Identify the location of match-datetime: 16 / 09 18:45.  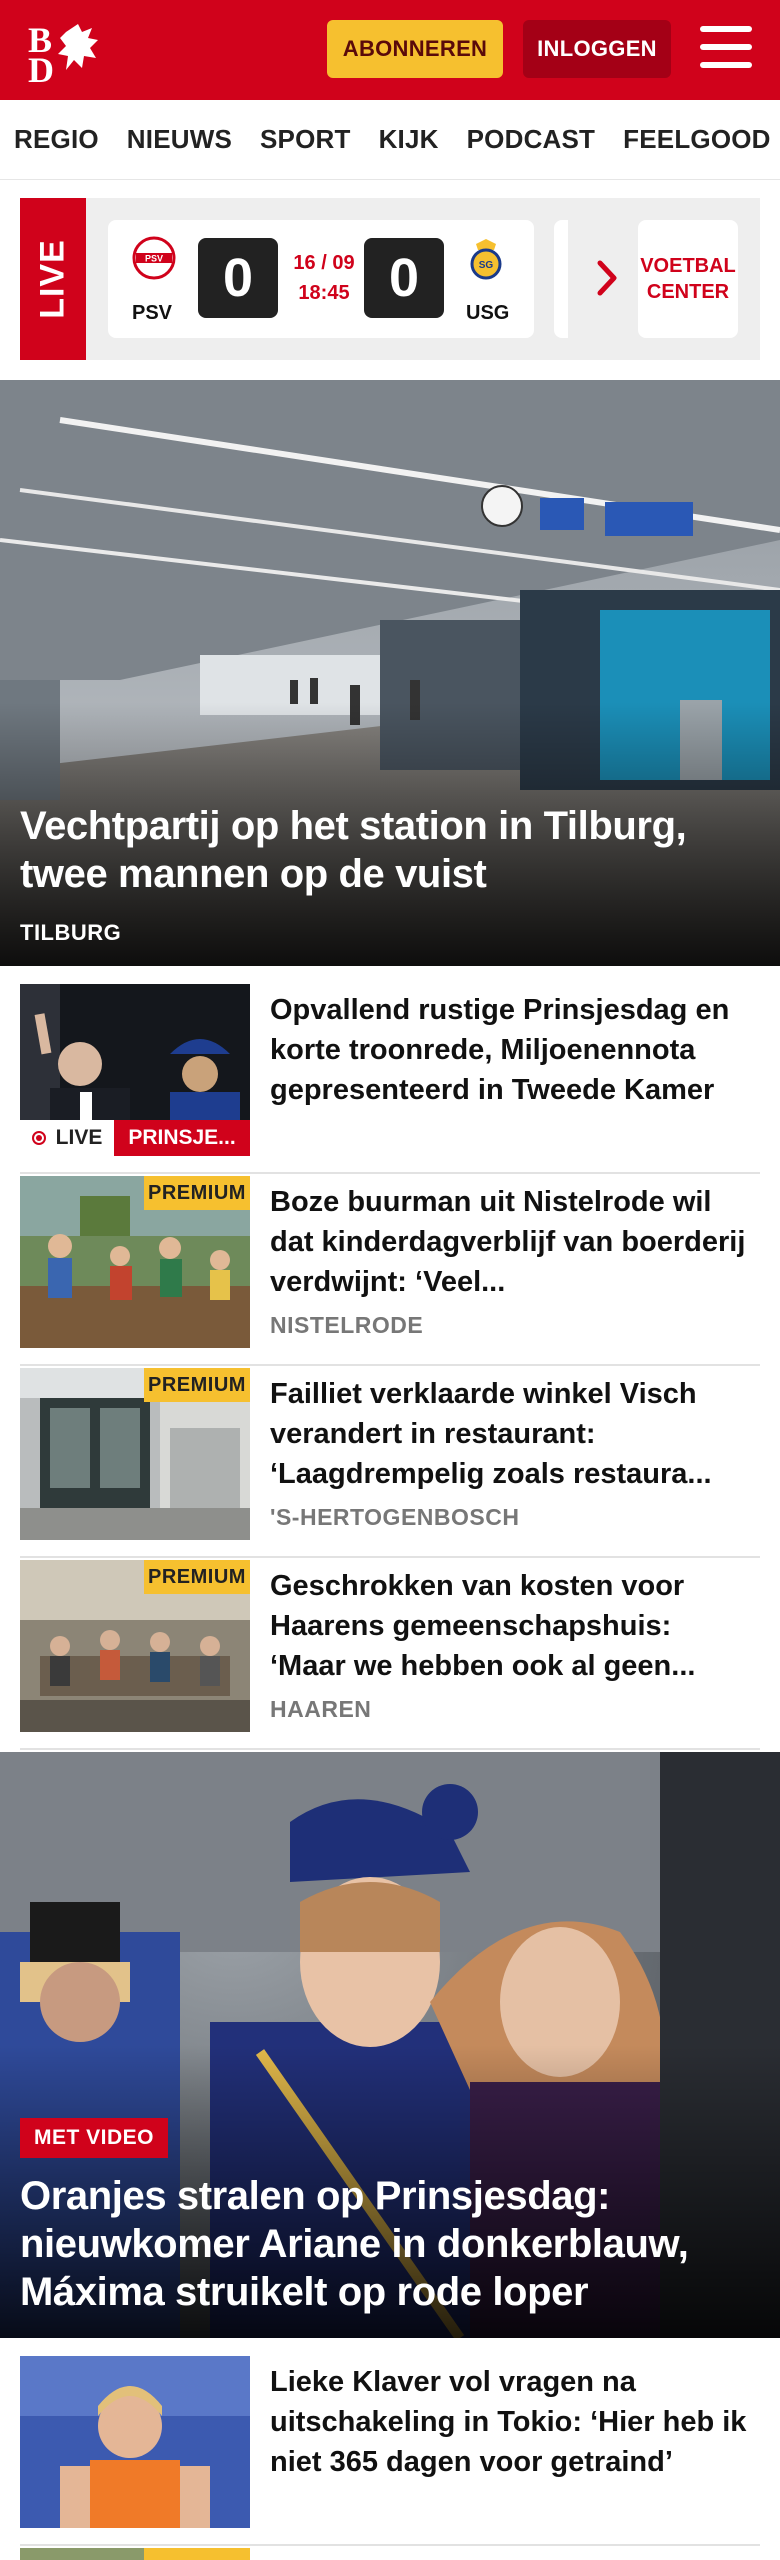
(324, 278).